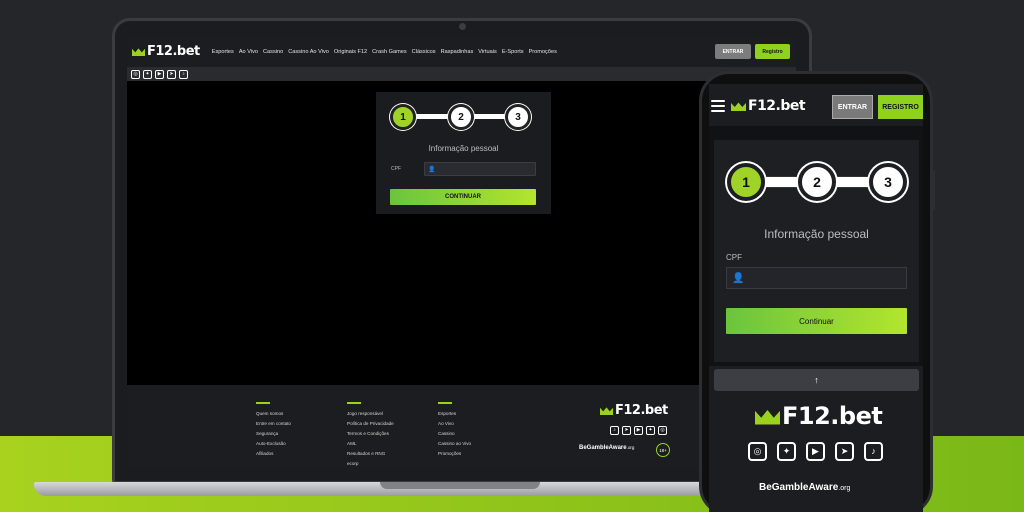  What do you see at coordinates (463, 148) in the screenshot?
I see `form-title: Informação pessoal` at bounding box center [463, 148].